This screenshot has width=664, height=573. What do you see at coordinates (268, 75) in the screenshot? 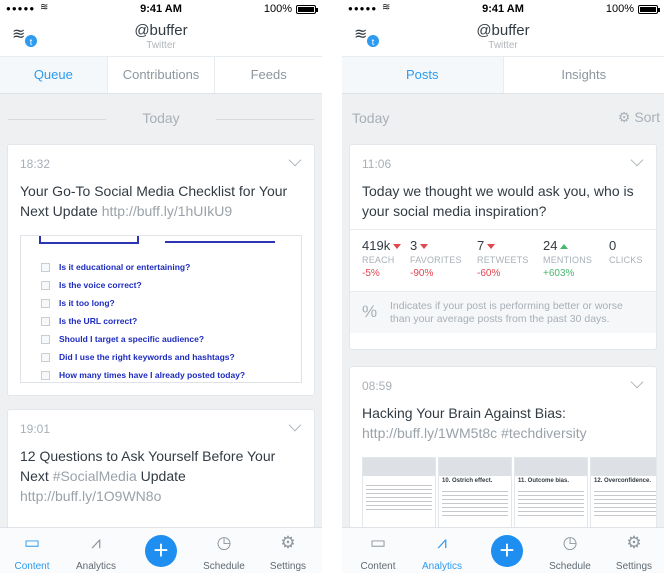
I see `tab-feeds: Feeds` at bounding box center [268, 75].